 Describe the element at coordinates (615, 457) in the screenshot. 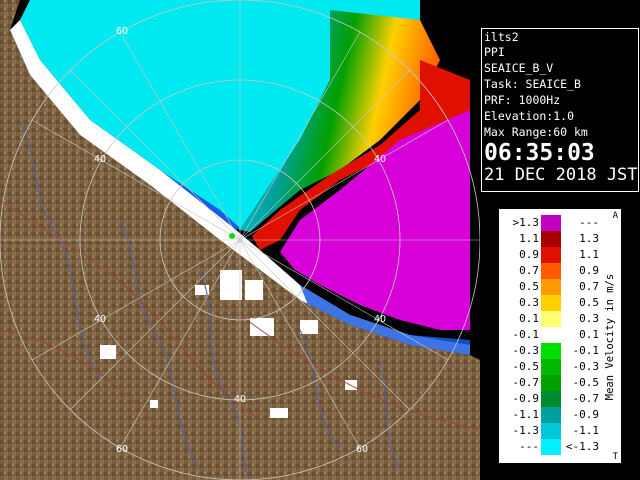

I see `legend-corner-bottom: T` at that location.